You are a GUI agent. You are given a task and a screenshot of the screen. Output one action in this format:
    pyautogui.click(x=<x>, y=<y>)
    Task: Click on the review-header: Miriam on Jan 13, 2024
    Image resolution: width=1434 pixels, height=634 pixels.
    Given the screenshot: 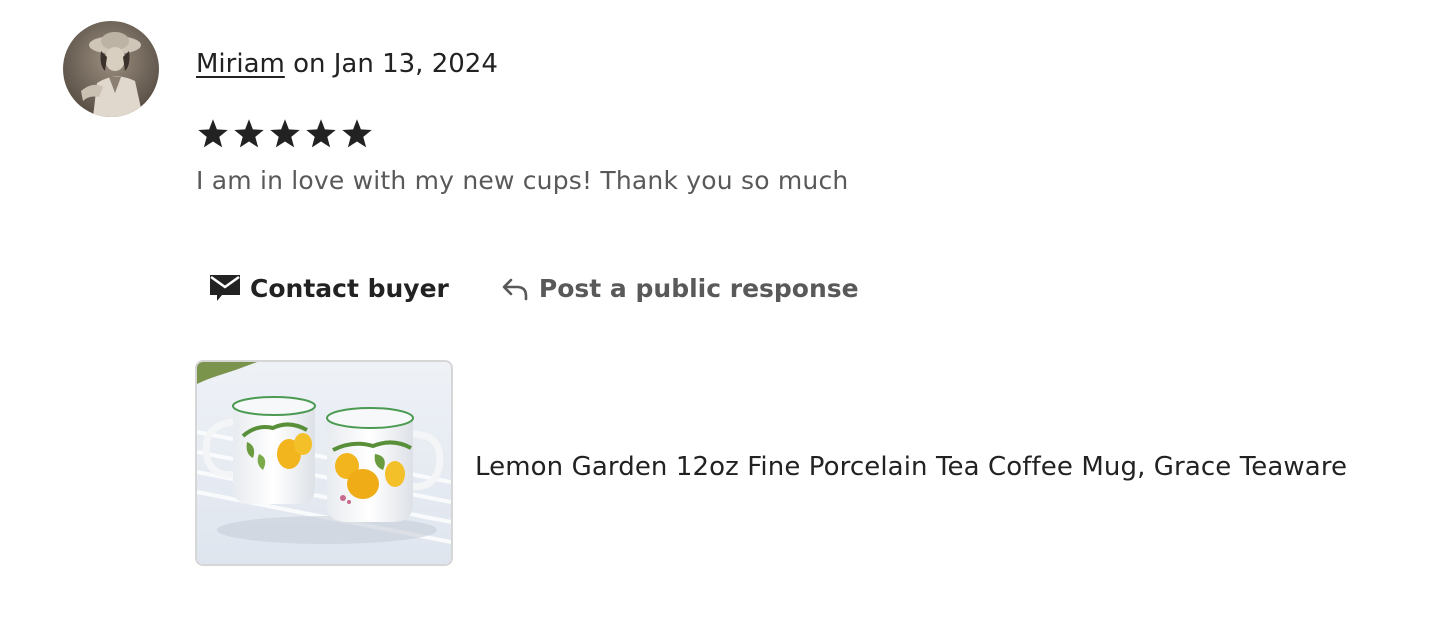 What is the action you would take?
    pyautogui.click(x=347, y=64)
    